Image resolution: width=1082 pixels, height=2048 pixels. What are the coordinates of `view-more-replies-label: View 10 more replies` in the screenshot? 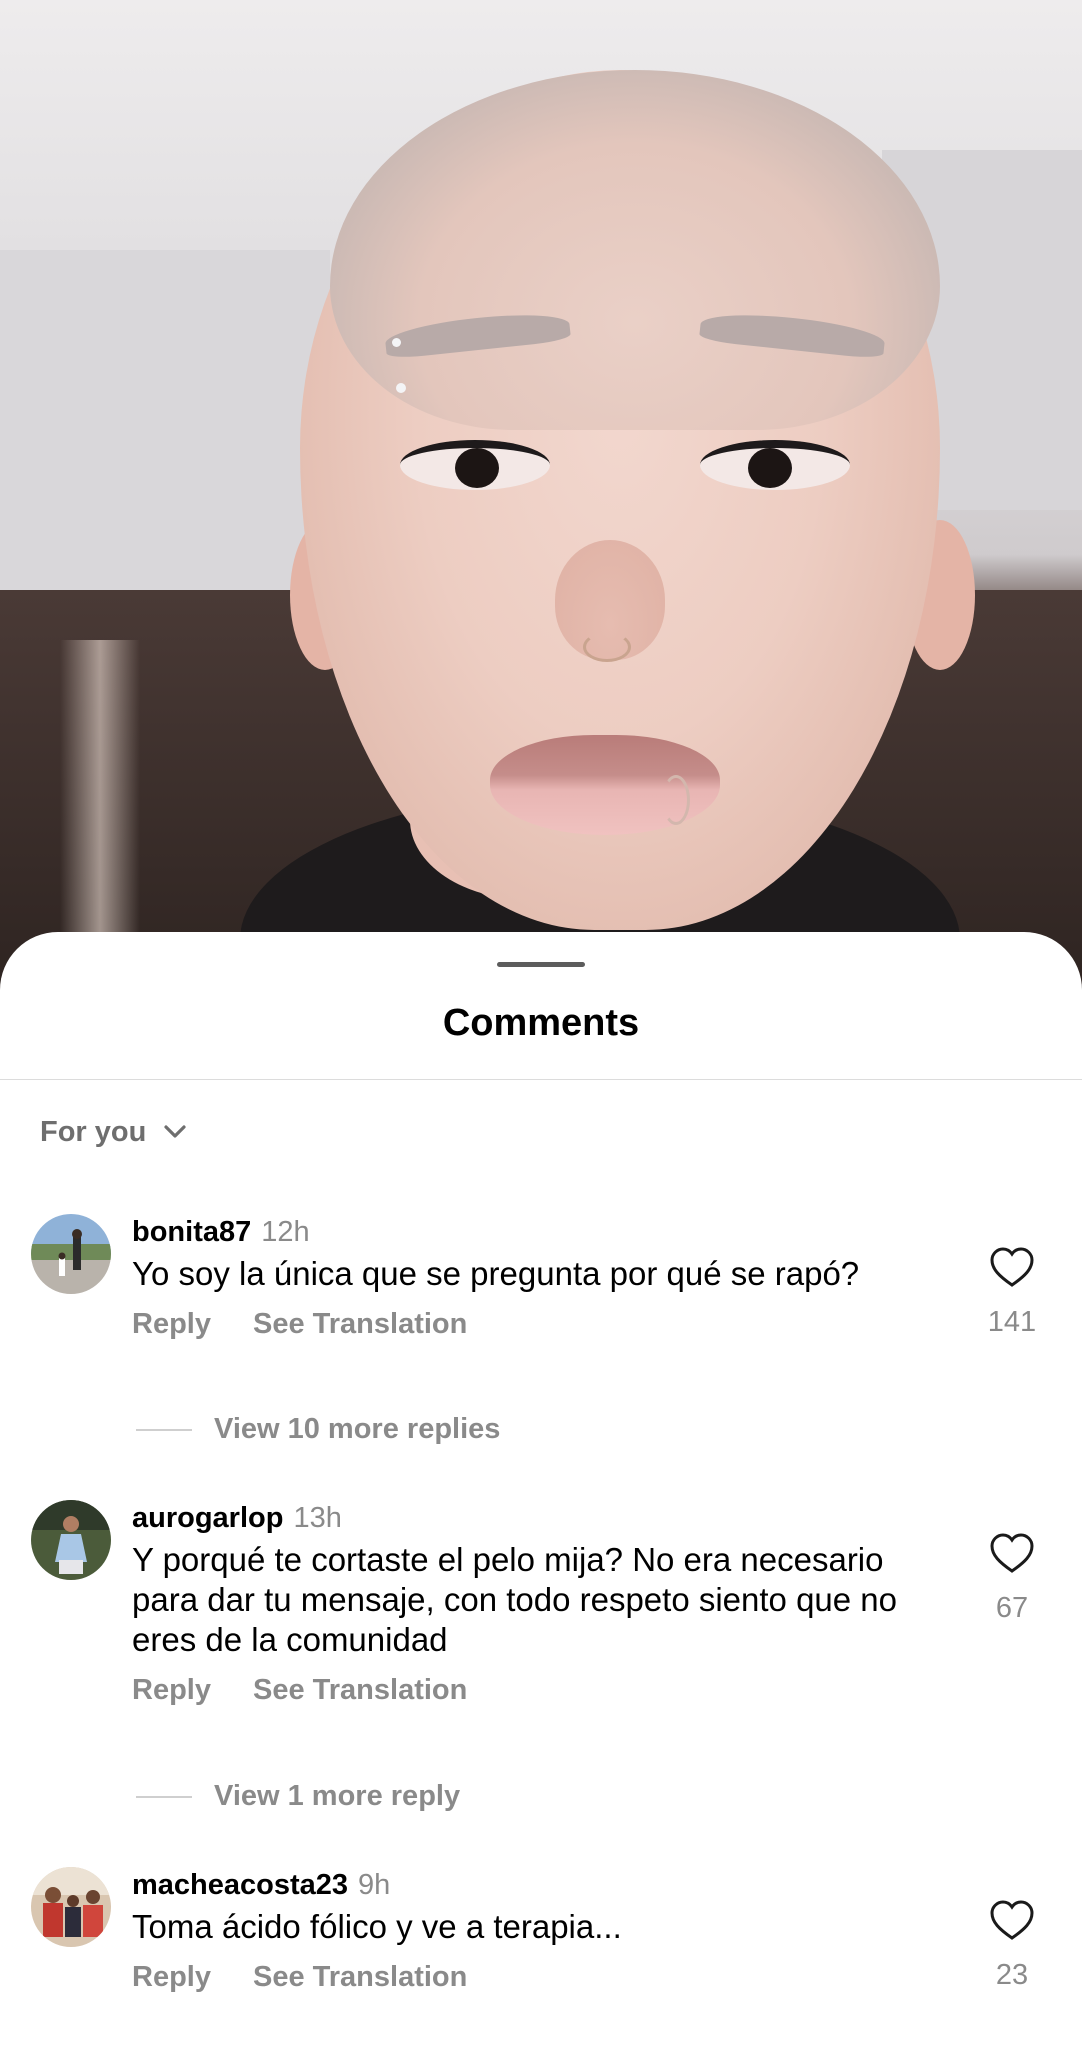 It's located at (357, 1429).